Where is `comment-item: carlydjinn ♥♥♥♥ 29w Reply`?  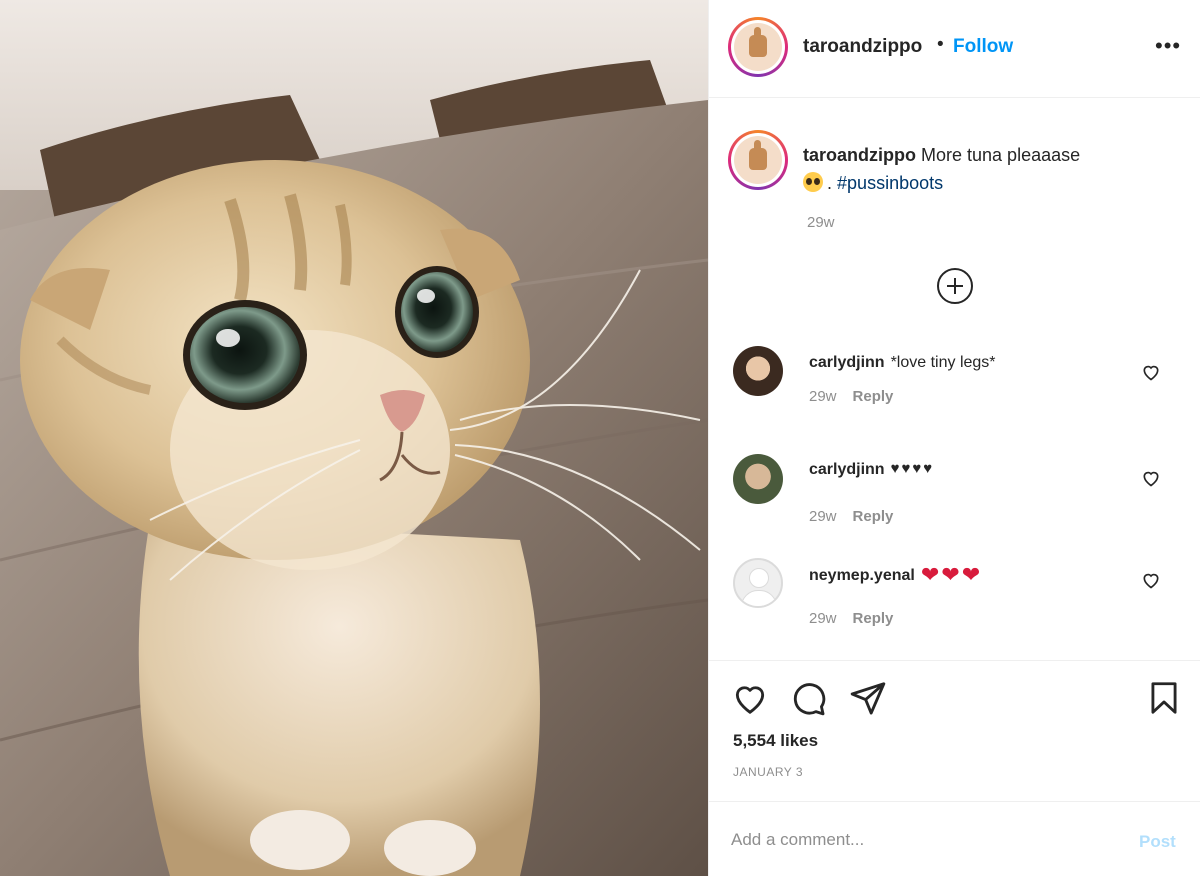 comment-item: carlydjinn ♥♥♥♥ 29w Reply is located at coordinates (954, 499).